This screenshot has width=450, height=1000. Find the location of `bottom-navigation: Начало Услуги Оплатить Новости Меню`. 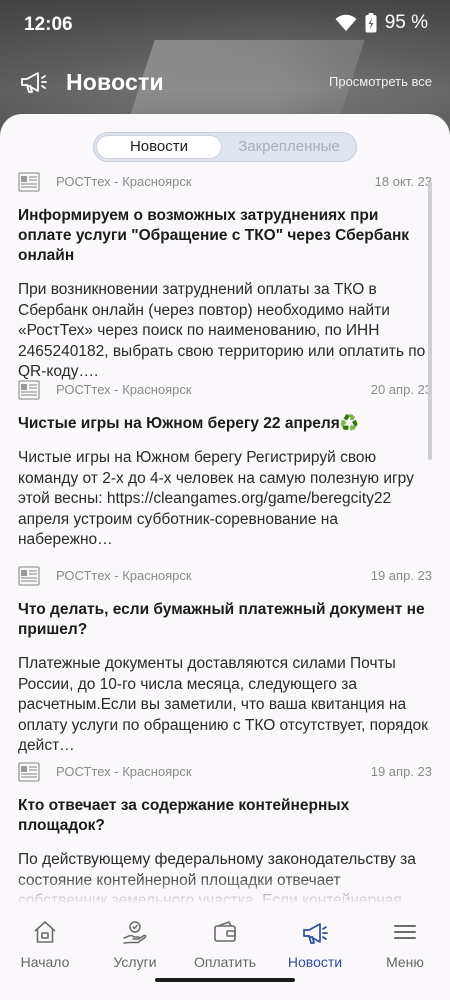

bottom-navigation: Начало Услуги Оплатить Новости Меню is located at coordinates (225, 952).